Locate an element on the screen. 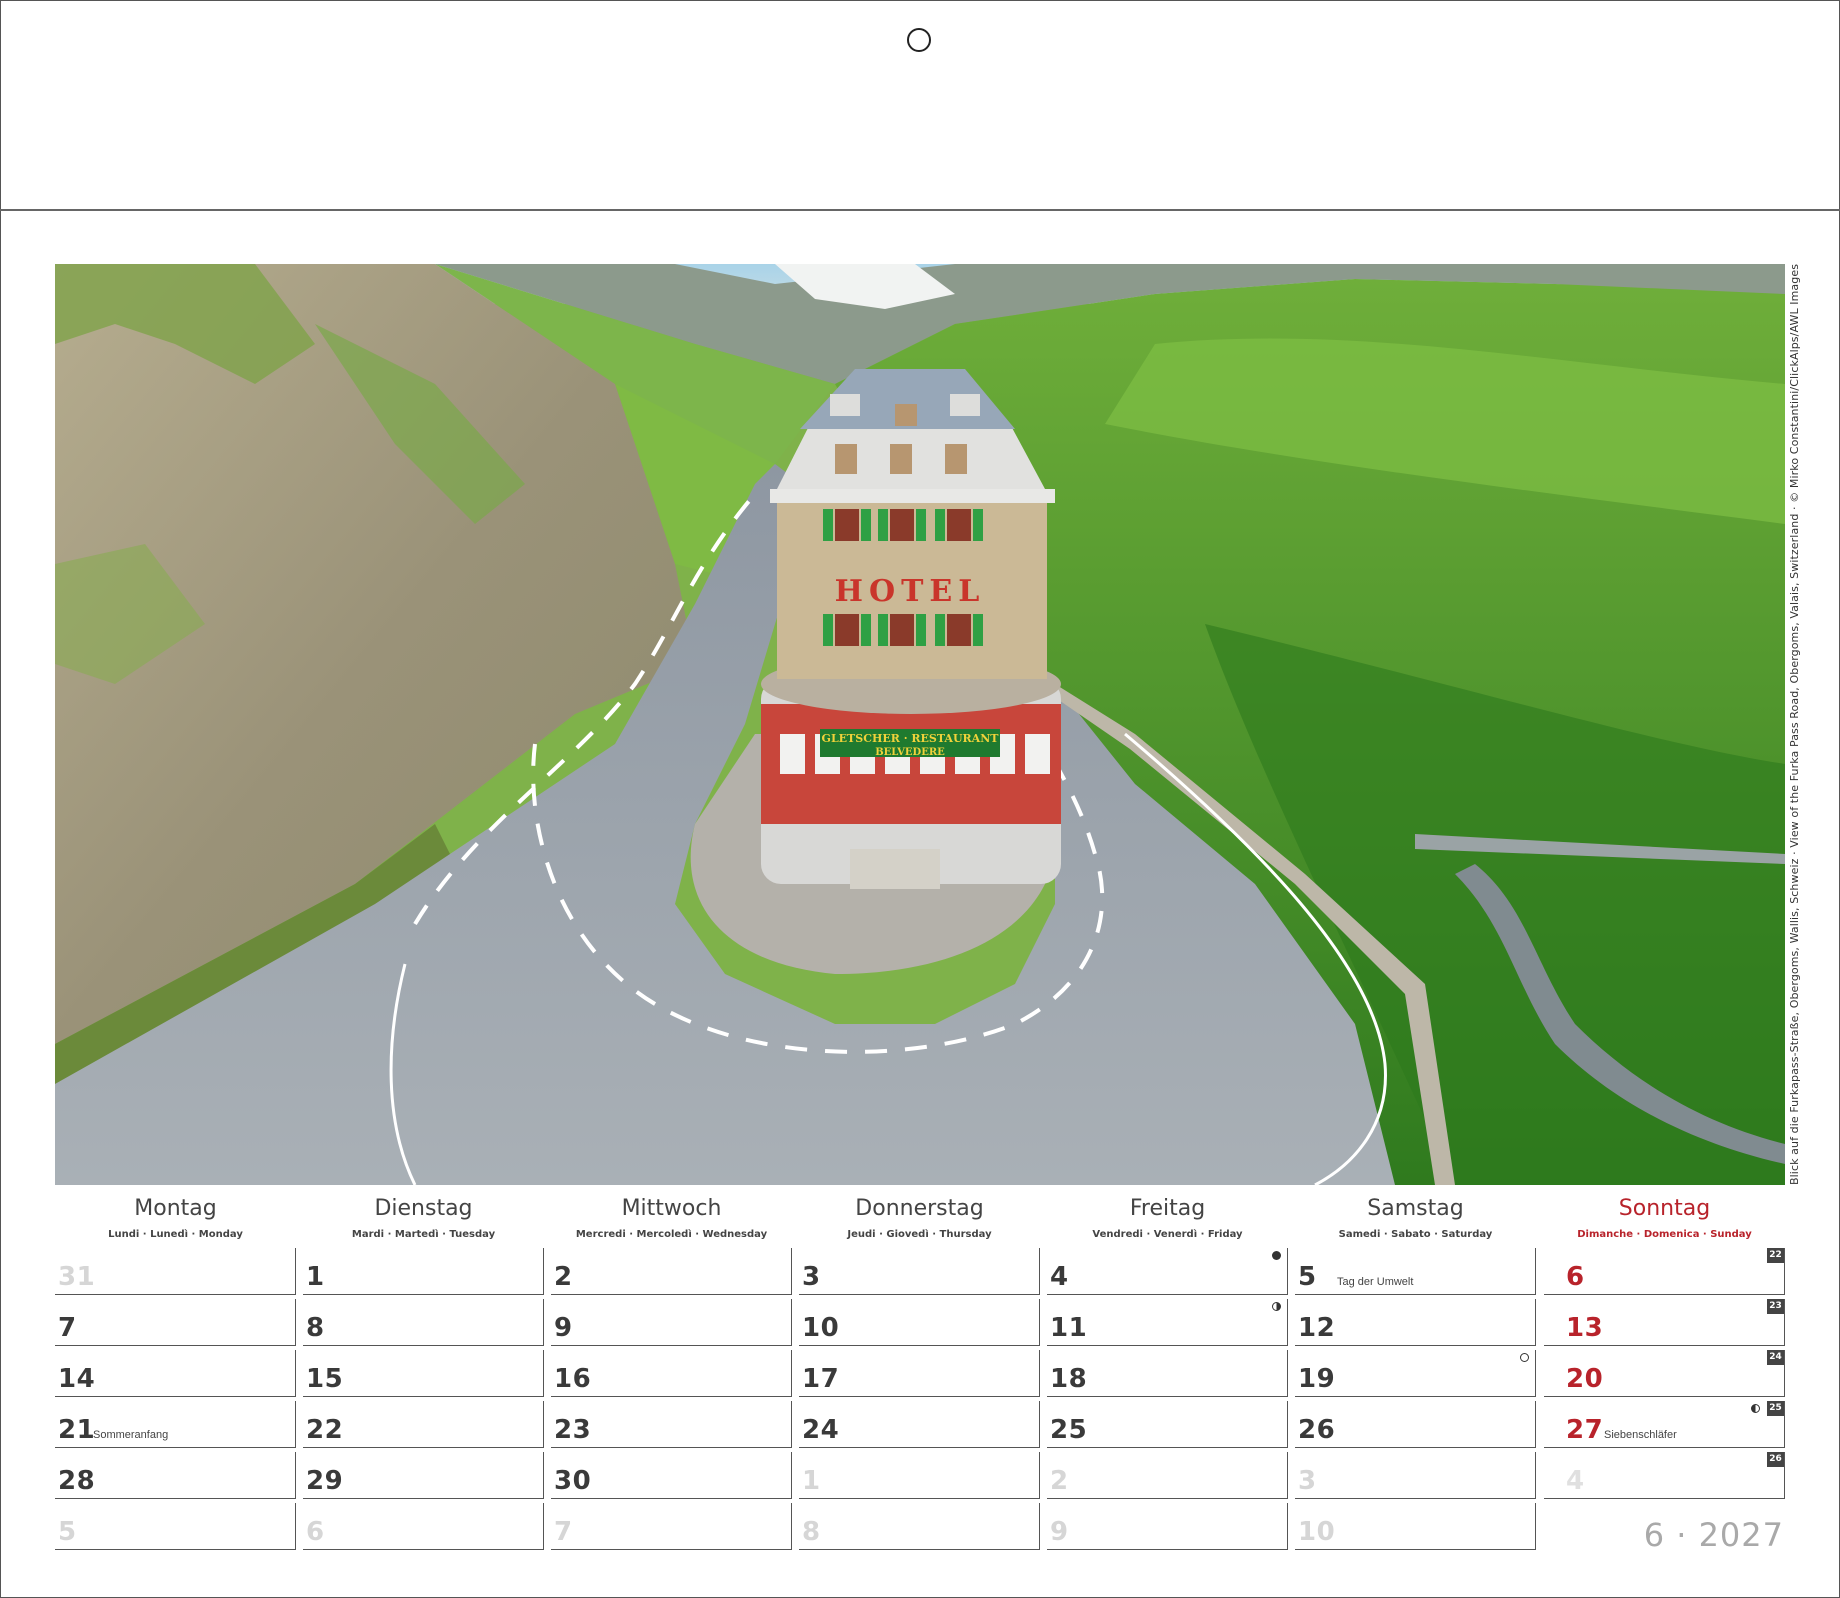  day-cell: 23 is located at coordinates (671, 1424).